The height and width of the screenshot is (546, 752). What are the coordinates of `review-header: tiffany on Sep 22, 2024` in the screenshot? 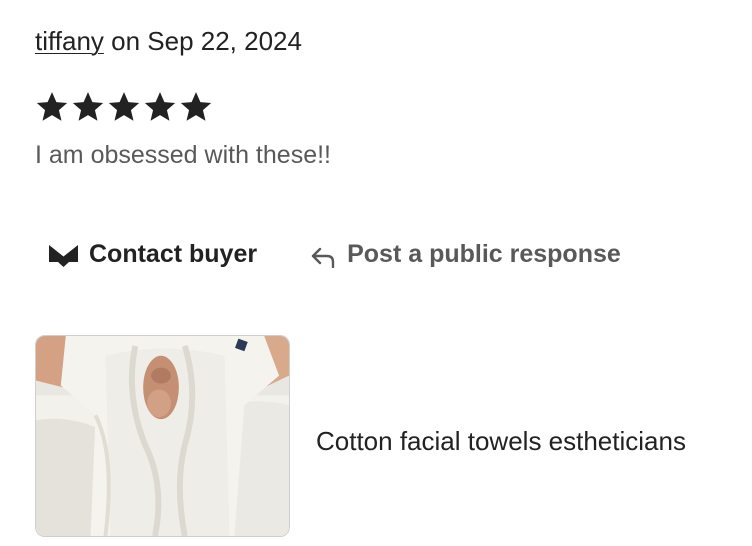 It's located at (168, 41).